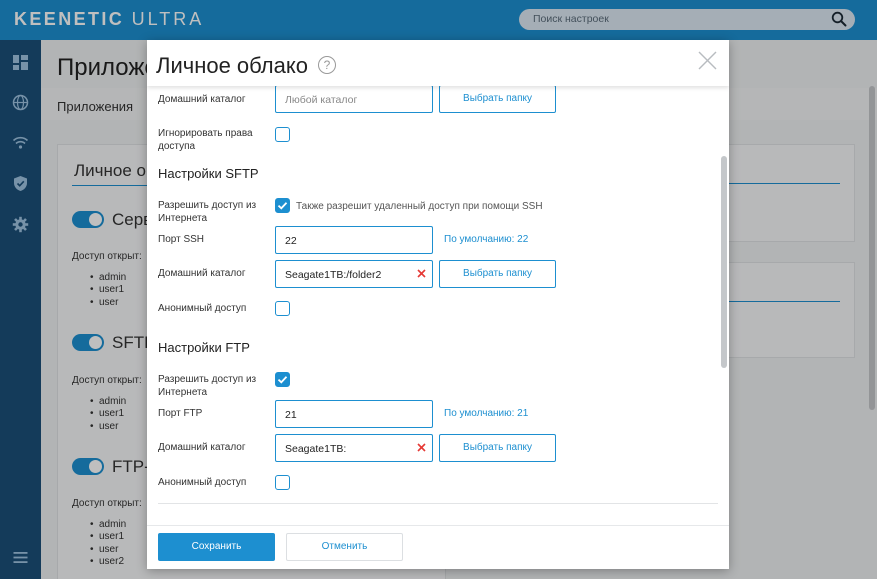  Describe the element at coordinates (333, 275) in the screenshot. I see `sftp-home-dir-value: Seagate1TB:/folder2` at that location.